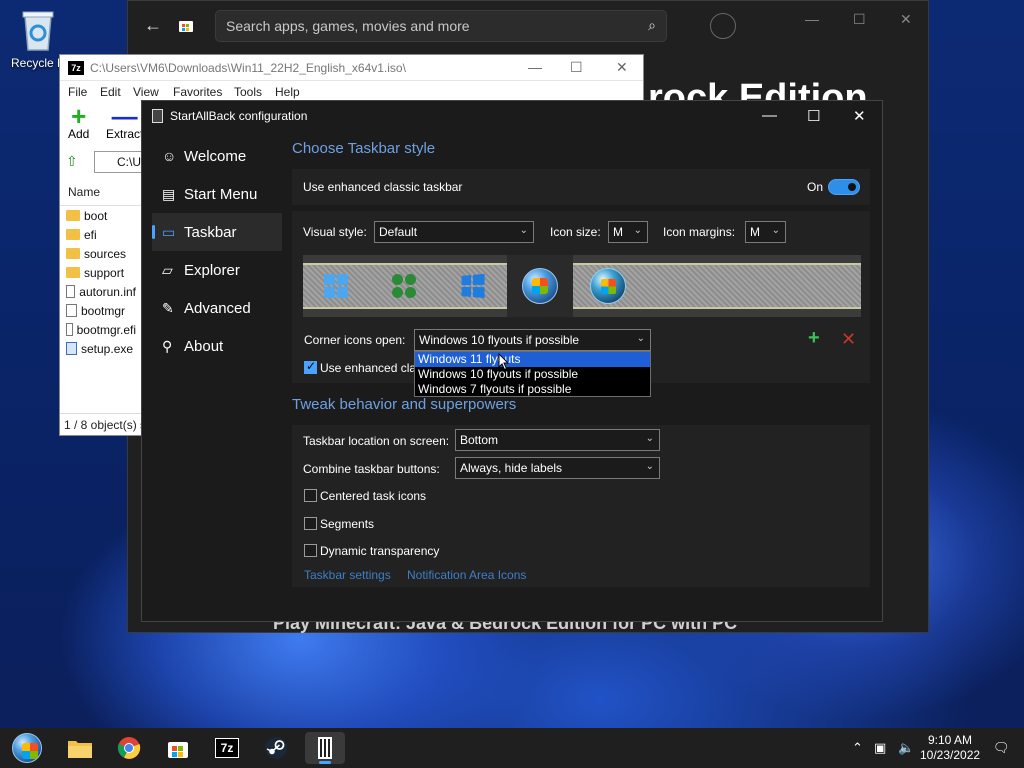 This screenshot has width=1024, height=768. I want to click on extract-button: — Extract, so click(124, 122).